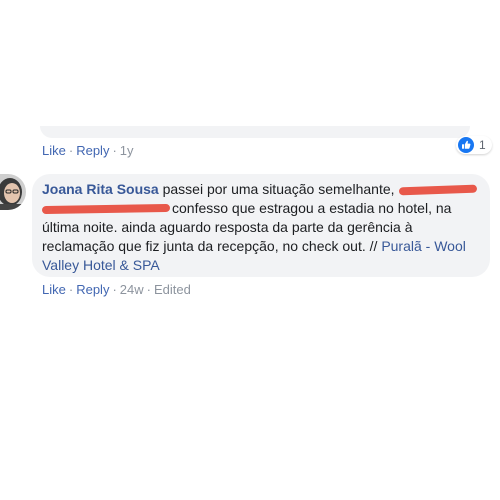 The height and width of the screenshot is (500, 500). Describe the element at coordinates (132, 289) in the screenshot. I see `timestamp: 24w` at that location.